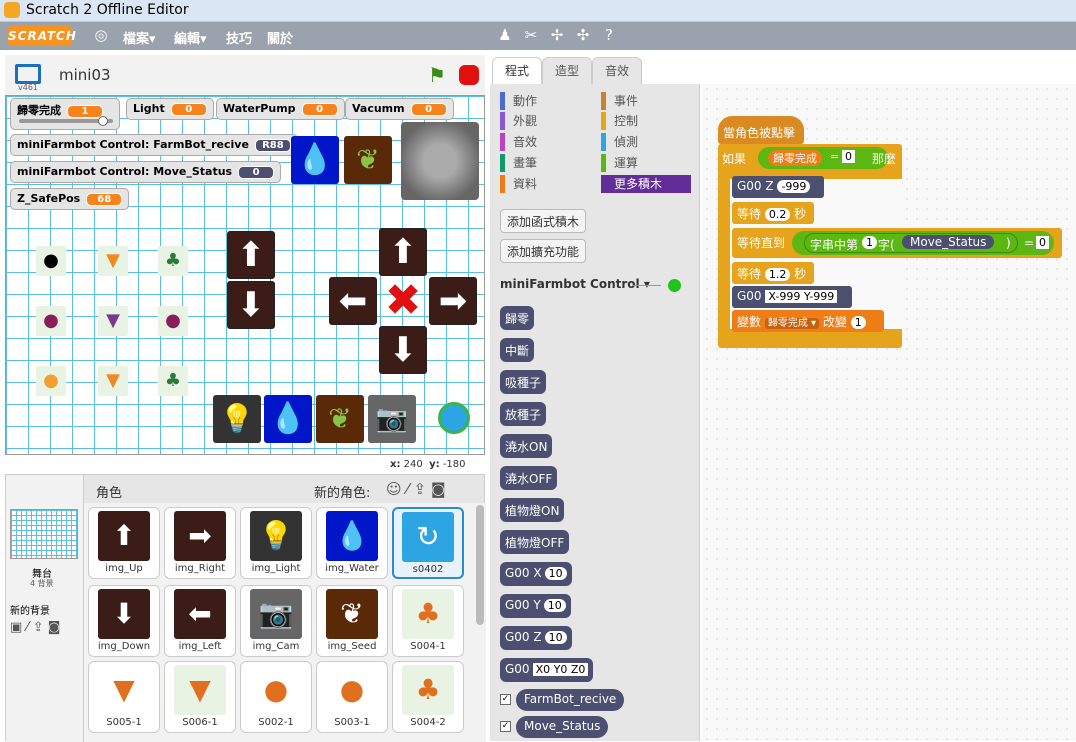 Image resolution: width=1076 pixels, height=742 pixels. Describe the element at coordinates (428, 621) in the screenshot. I see `sprite-tile: ♣ S004-1` at that location.